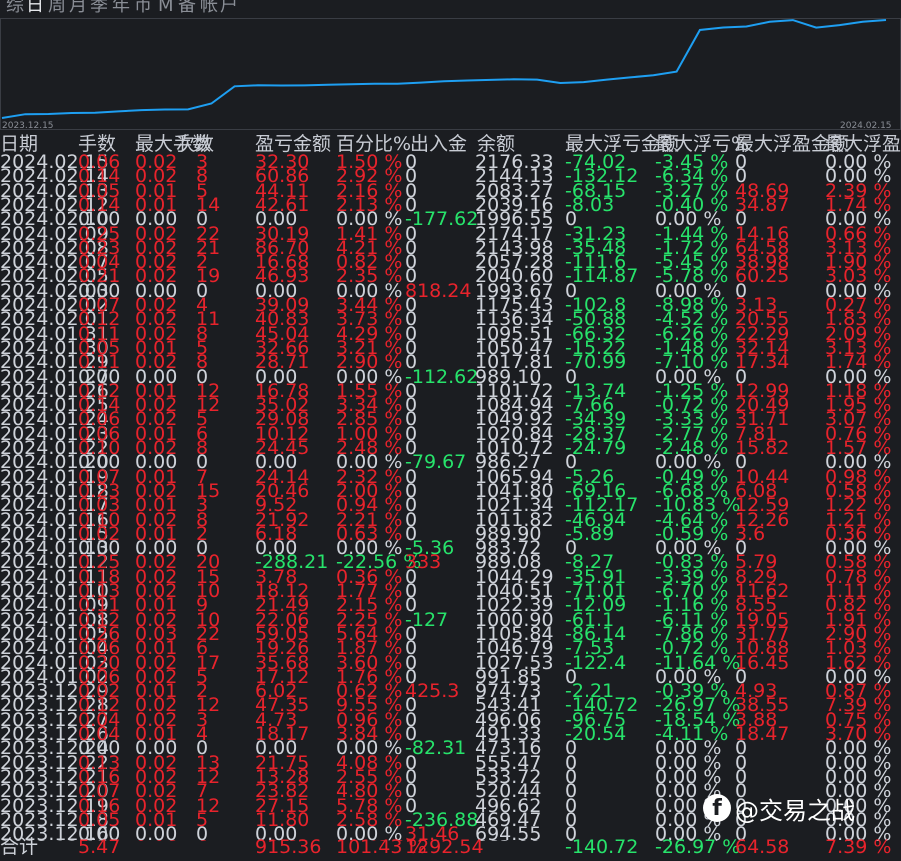 This screenshot has width=901, height=861. What do you see at coordinates (121, 8) in the screenshot?
I see `tab-5: 年` at bounding box center [121, 8].